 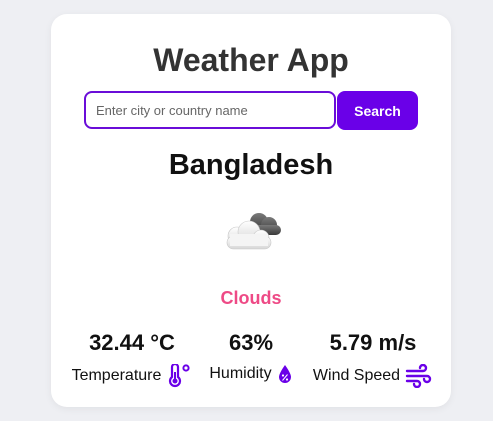 I want to click on wind-icon, so click(x=418, y=376).